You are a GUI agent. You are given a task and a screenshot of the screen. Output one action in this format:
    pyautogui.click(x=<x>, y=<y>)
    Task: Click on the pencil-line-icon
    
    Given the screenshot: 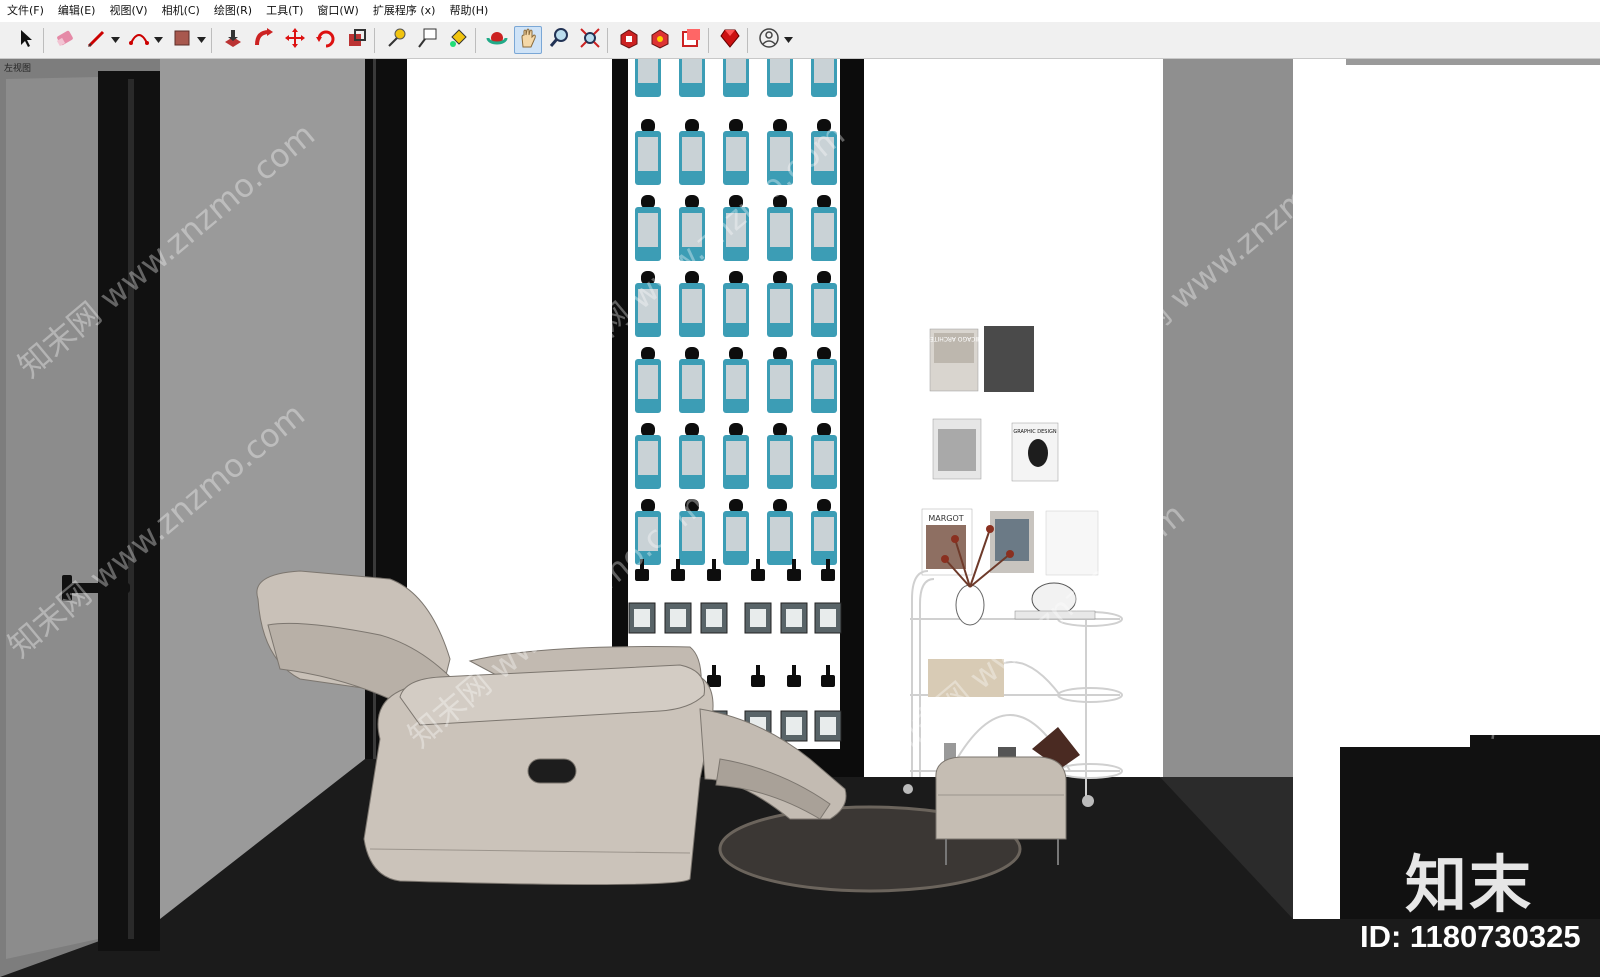 What is the action you would take?
    pyautogui.click(x=96, y=40)
    